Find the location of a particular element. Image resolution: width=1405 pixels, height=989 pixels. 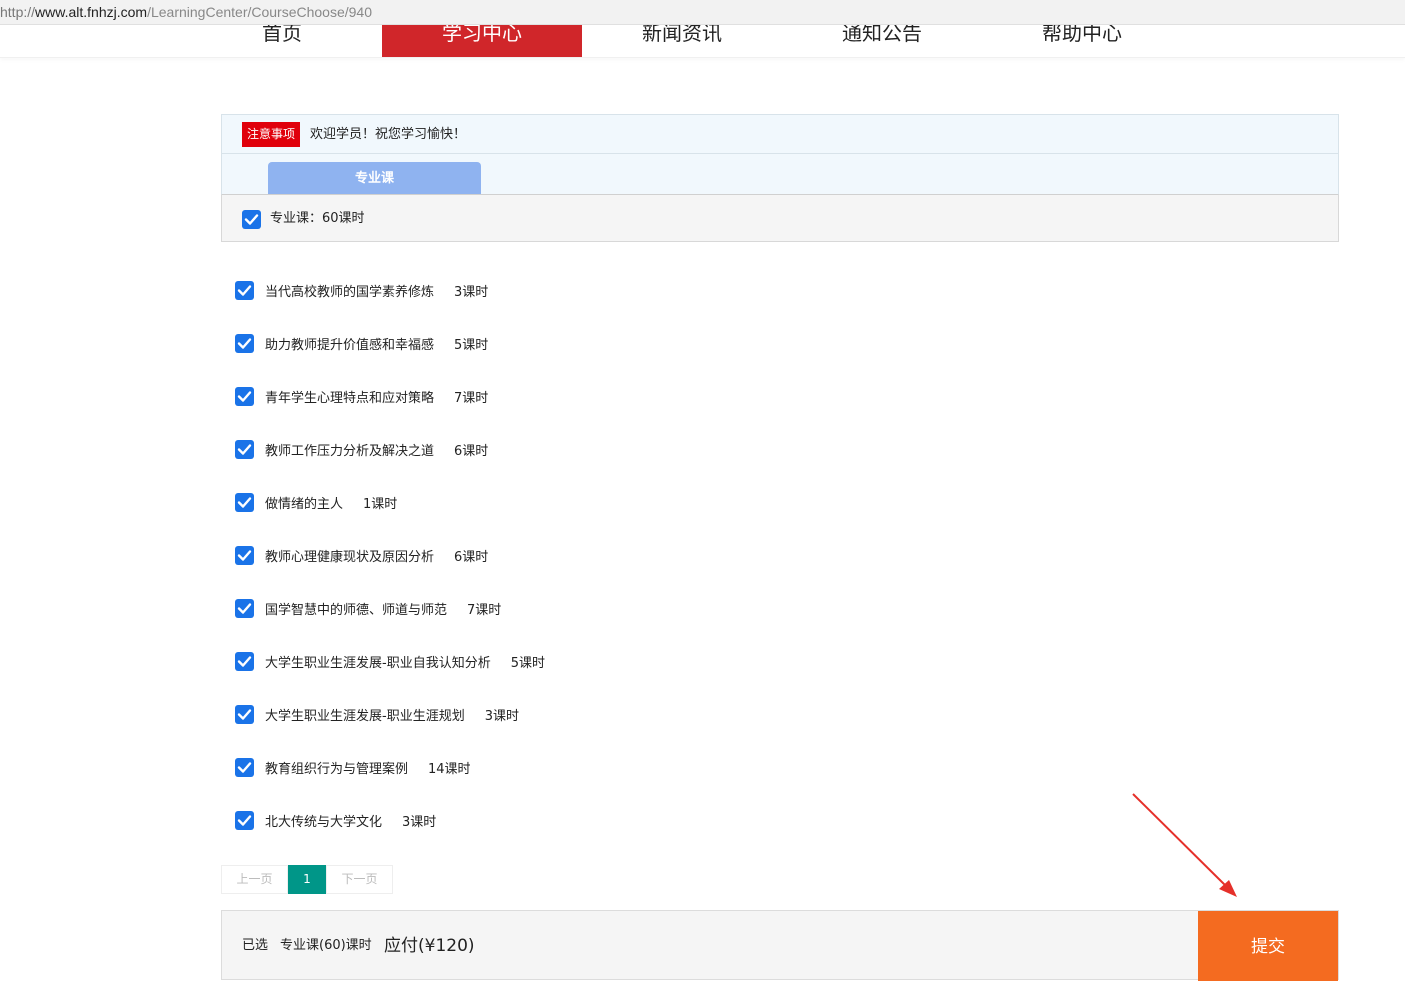

course-name: 做情绪的主人 is located at coordinates (304, 504).